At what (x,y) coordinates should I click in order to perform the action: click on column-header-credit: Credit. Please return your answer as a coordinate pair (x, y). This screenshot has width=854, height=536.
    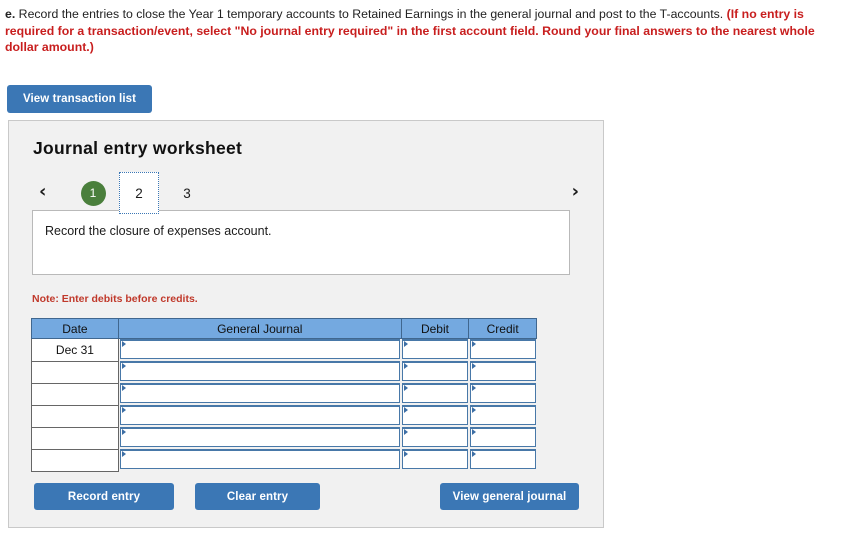
    Looking at the image, I should click on (502, 328).